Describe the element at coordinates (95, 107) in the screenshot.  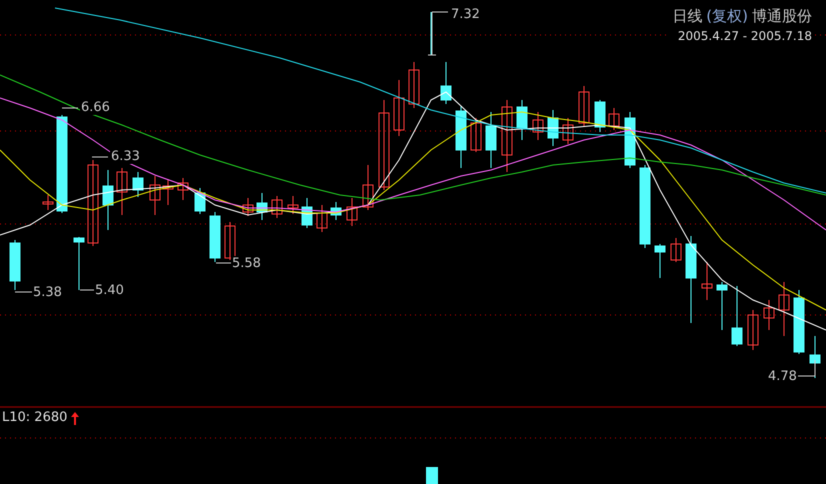
I see `price-label: 6.66` at that location.